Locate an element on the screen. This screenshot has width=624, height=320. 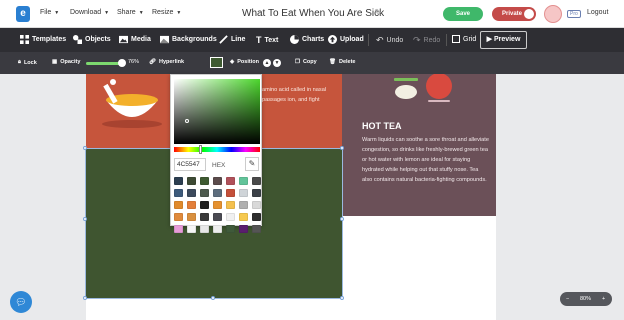
redo-button: ↷ Redo is located at coordinates (426, 40).